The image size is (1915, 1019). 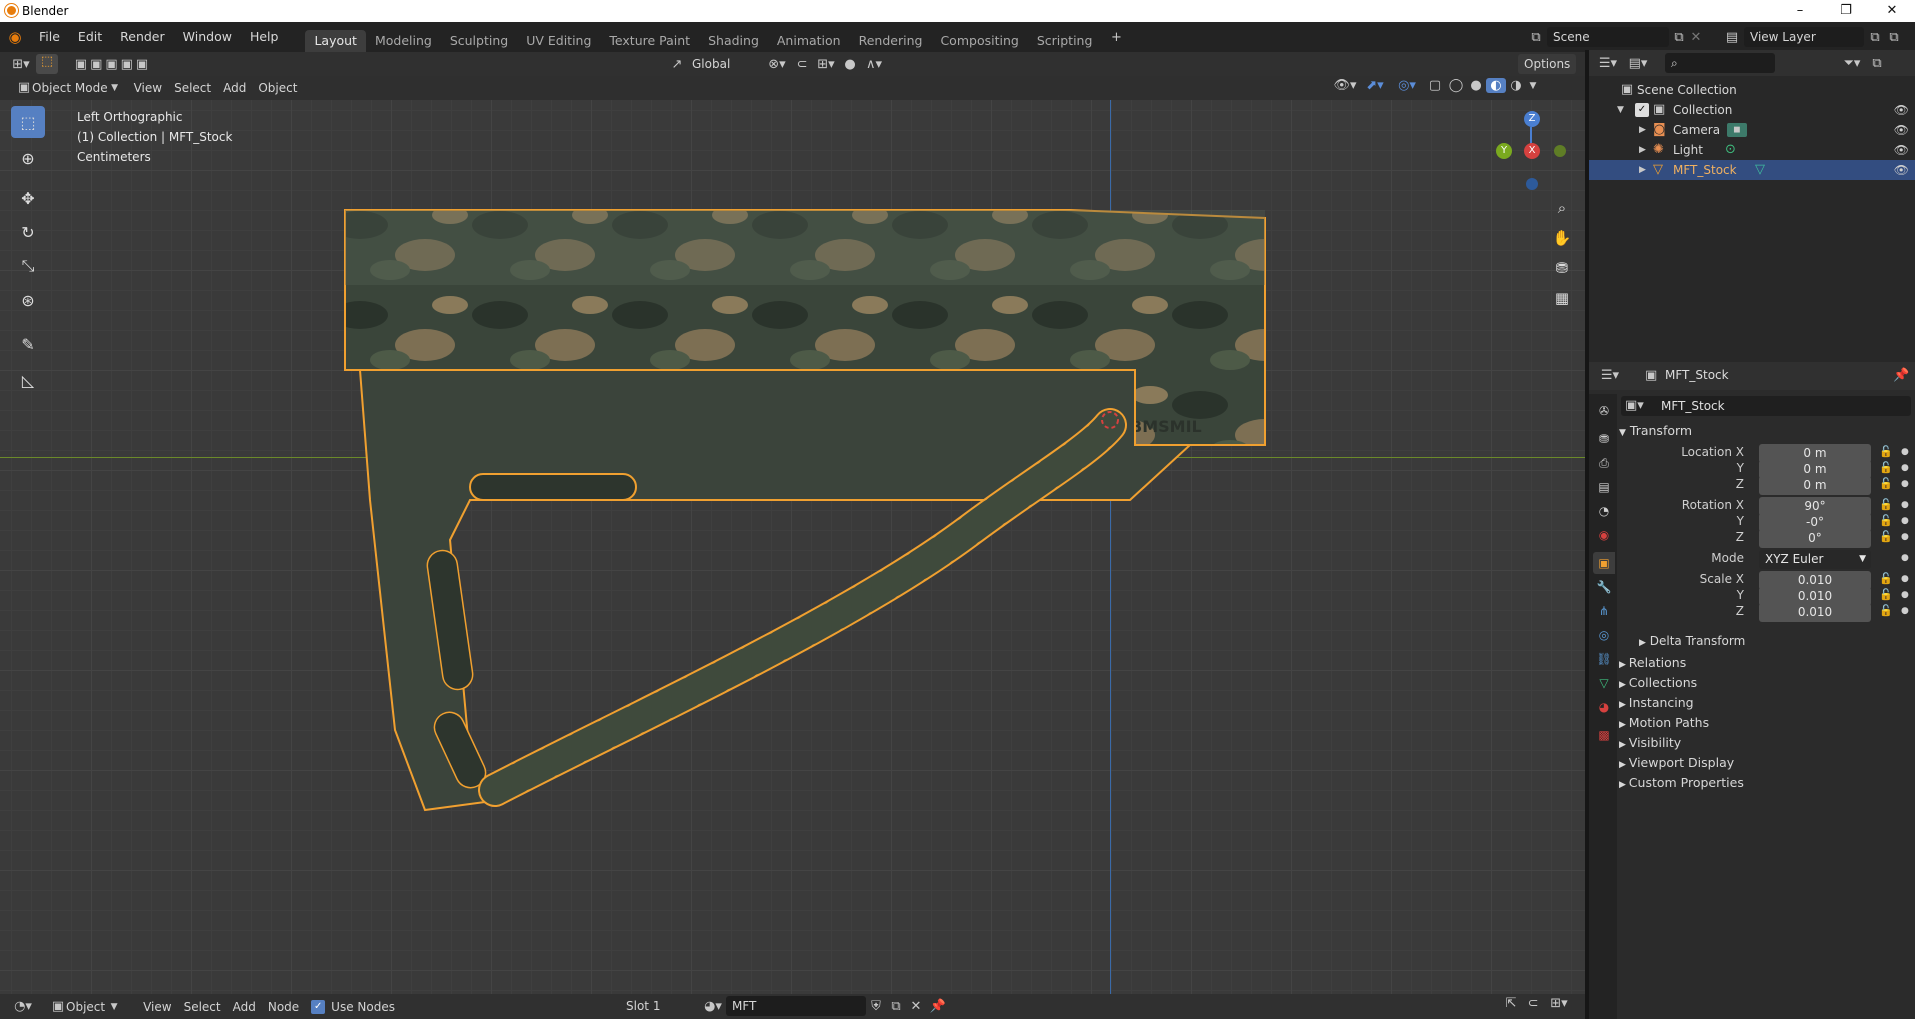 I want to click on shader-editor-type-icon: ◔▾, so click(x=23, y=1006).